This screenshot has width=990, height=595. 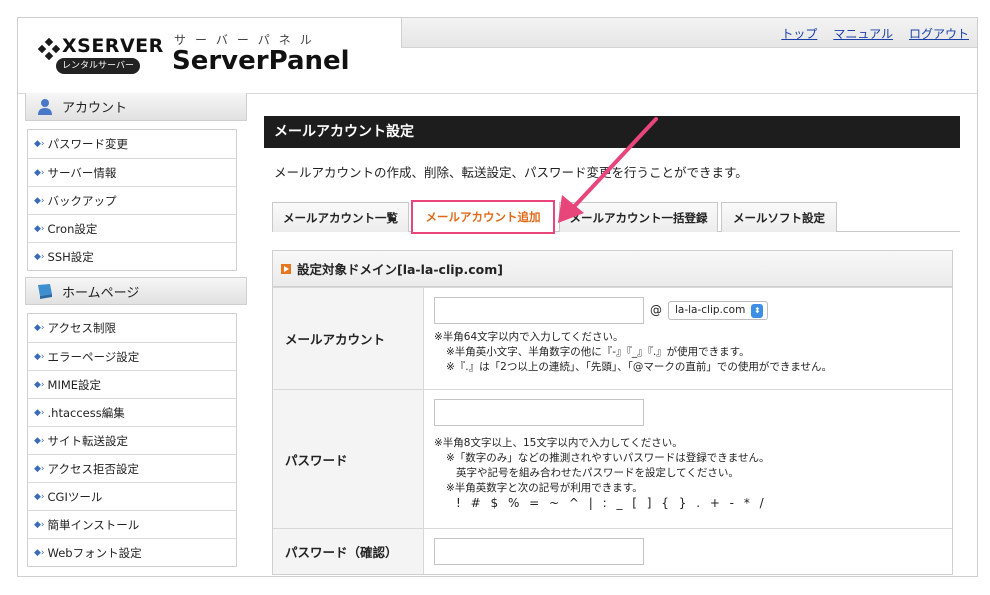 I want to click on sidebar-item-label: バックアップ, so click(x=82, y=200).